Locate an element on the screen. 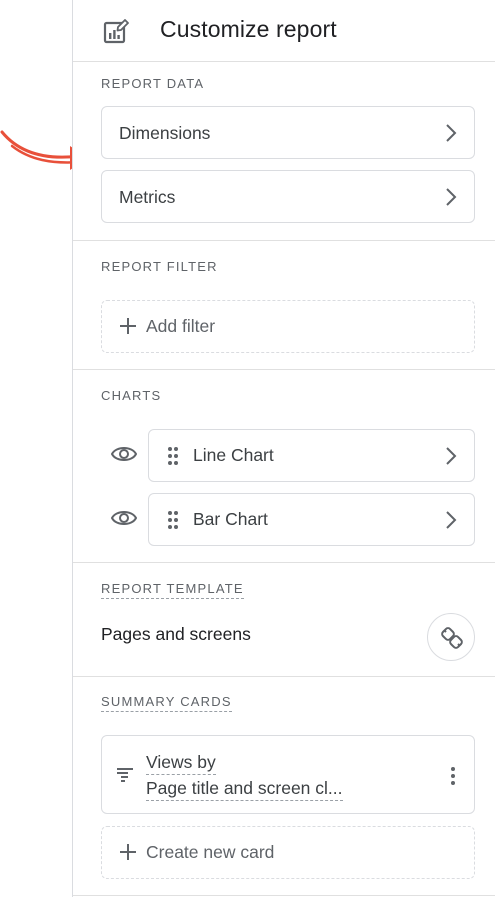 This screenshot has width=495, height=897. report-data-label: REPORT DATA is located at coordinates (153, 83).